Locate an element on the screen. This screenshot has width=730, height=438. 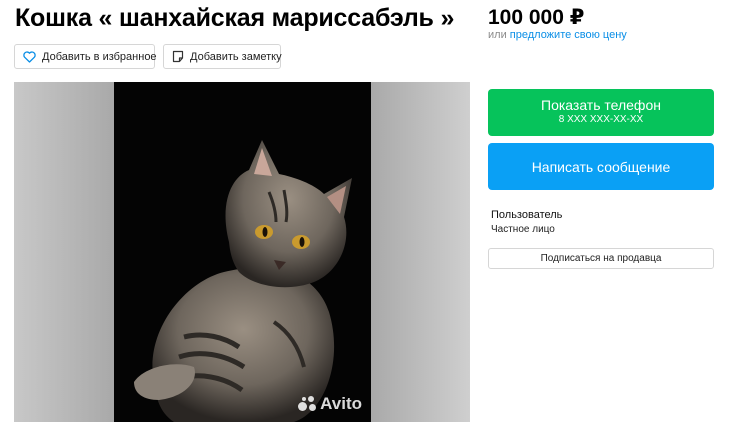
avito-logo-icon is located at coordinates (308, 404).